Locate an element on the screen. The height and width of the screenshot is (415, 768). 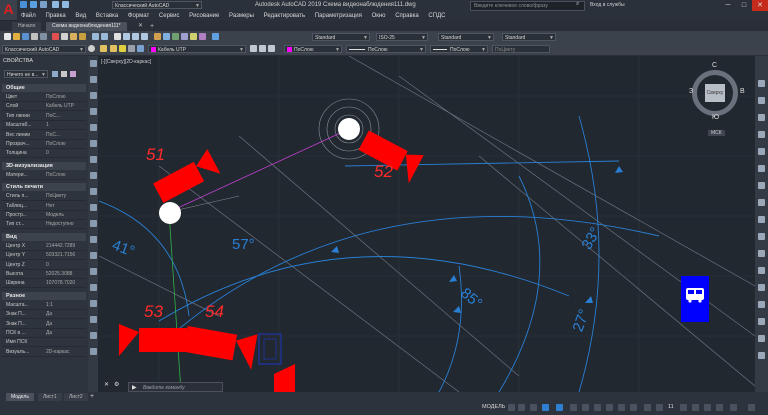
gear-icon is located at coordinates (91, 48).